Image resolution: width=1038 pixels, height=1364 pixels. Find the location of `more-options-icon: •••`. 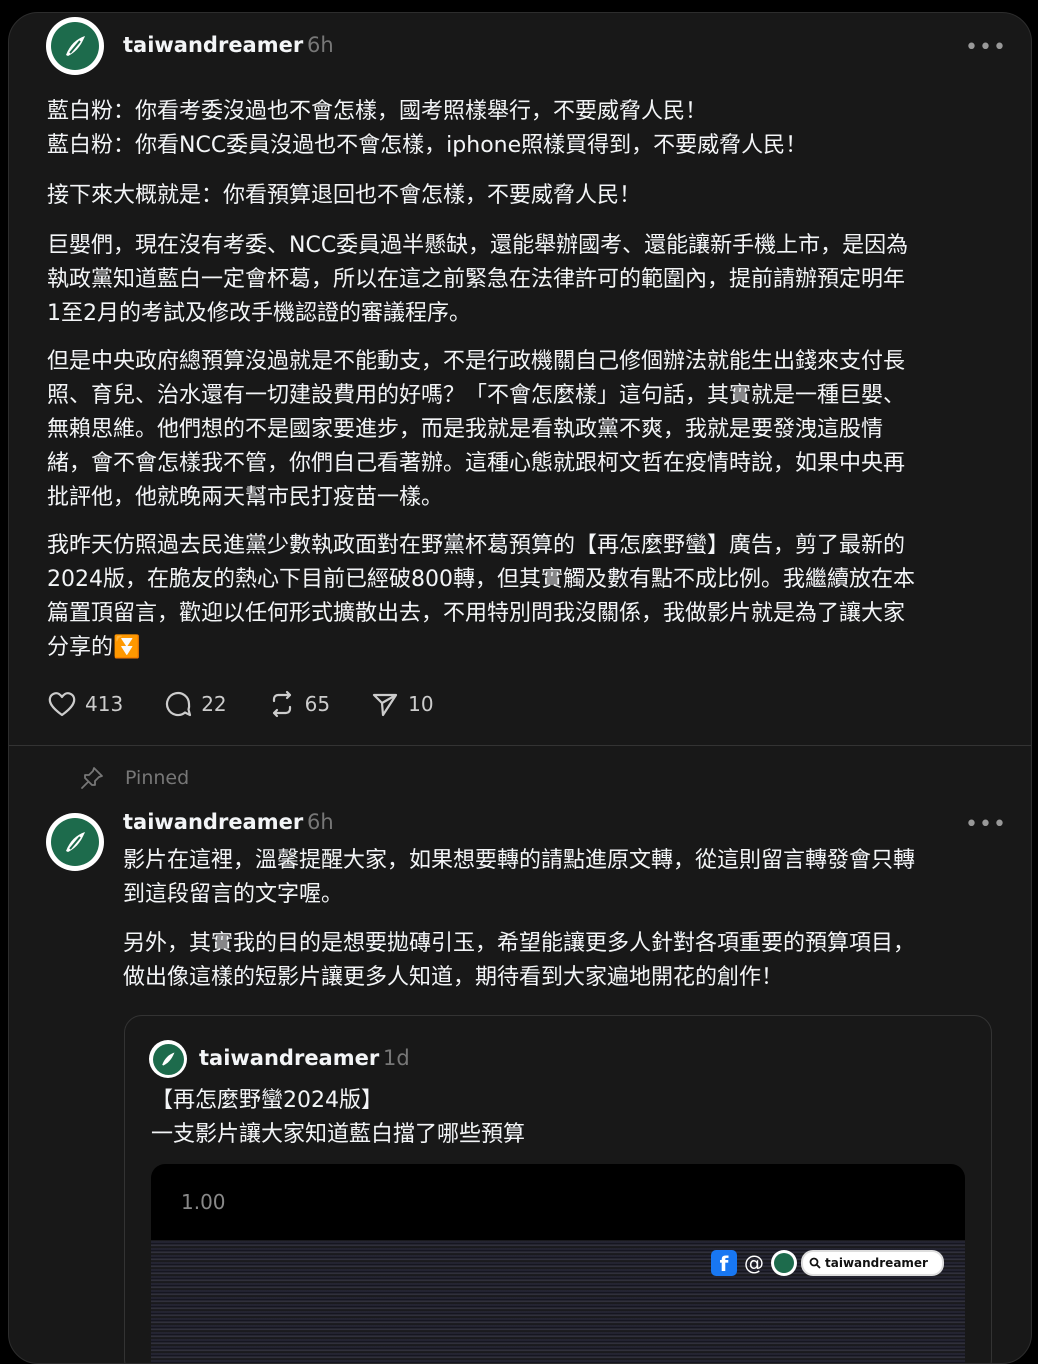

more-options-icon: ••• is located at coordinates (986, 47).